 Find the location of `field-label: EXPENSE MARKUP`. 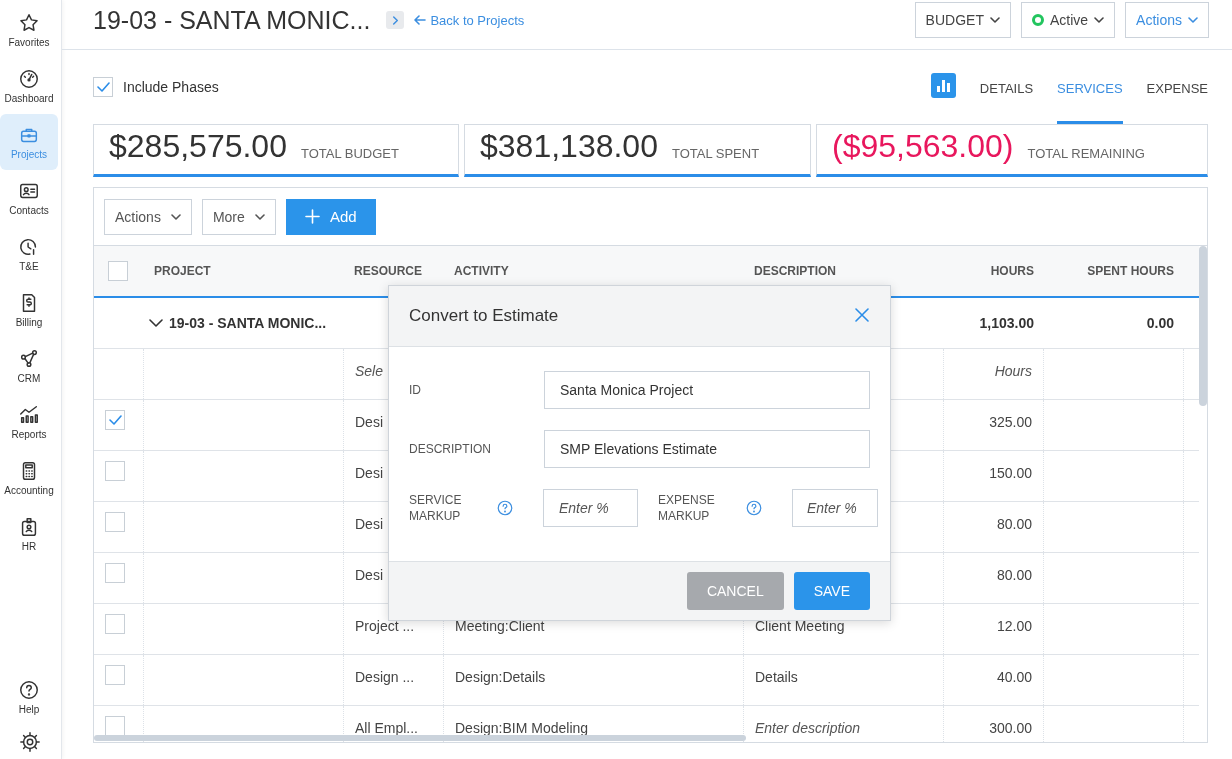

field-label: EXPENSE MARKUP is located at coordinates (687, 508).